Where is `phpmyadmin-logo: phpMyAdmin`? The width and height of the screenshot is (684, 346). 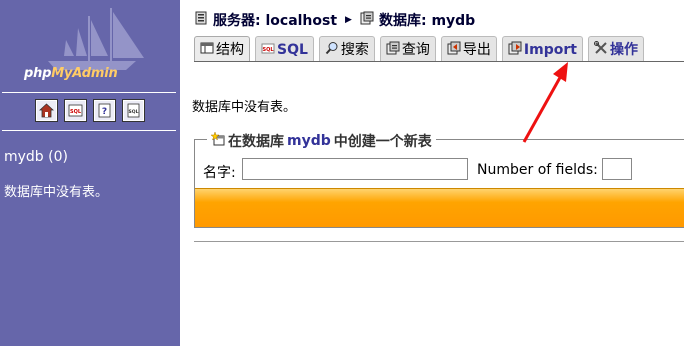 phpmyadmin-logo: phpMyAdmin is located at coordinates (83, 46).